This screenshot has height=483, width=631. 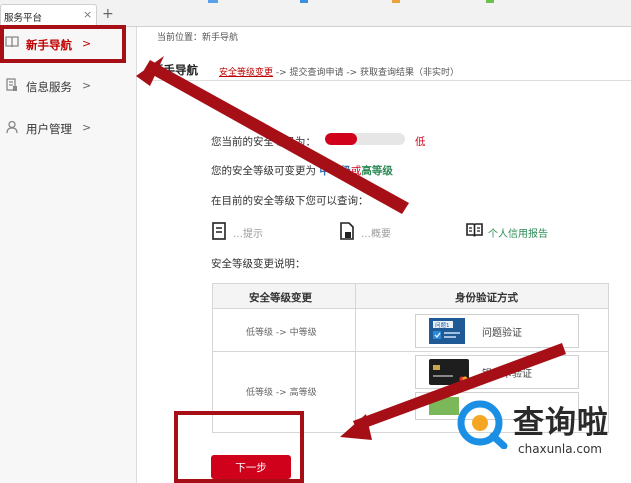 What do you see at coordinates (276, 137) in the screenshot?
I see `annotation-arrow-nav` at bounding box center [276, 137].